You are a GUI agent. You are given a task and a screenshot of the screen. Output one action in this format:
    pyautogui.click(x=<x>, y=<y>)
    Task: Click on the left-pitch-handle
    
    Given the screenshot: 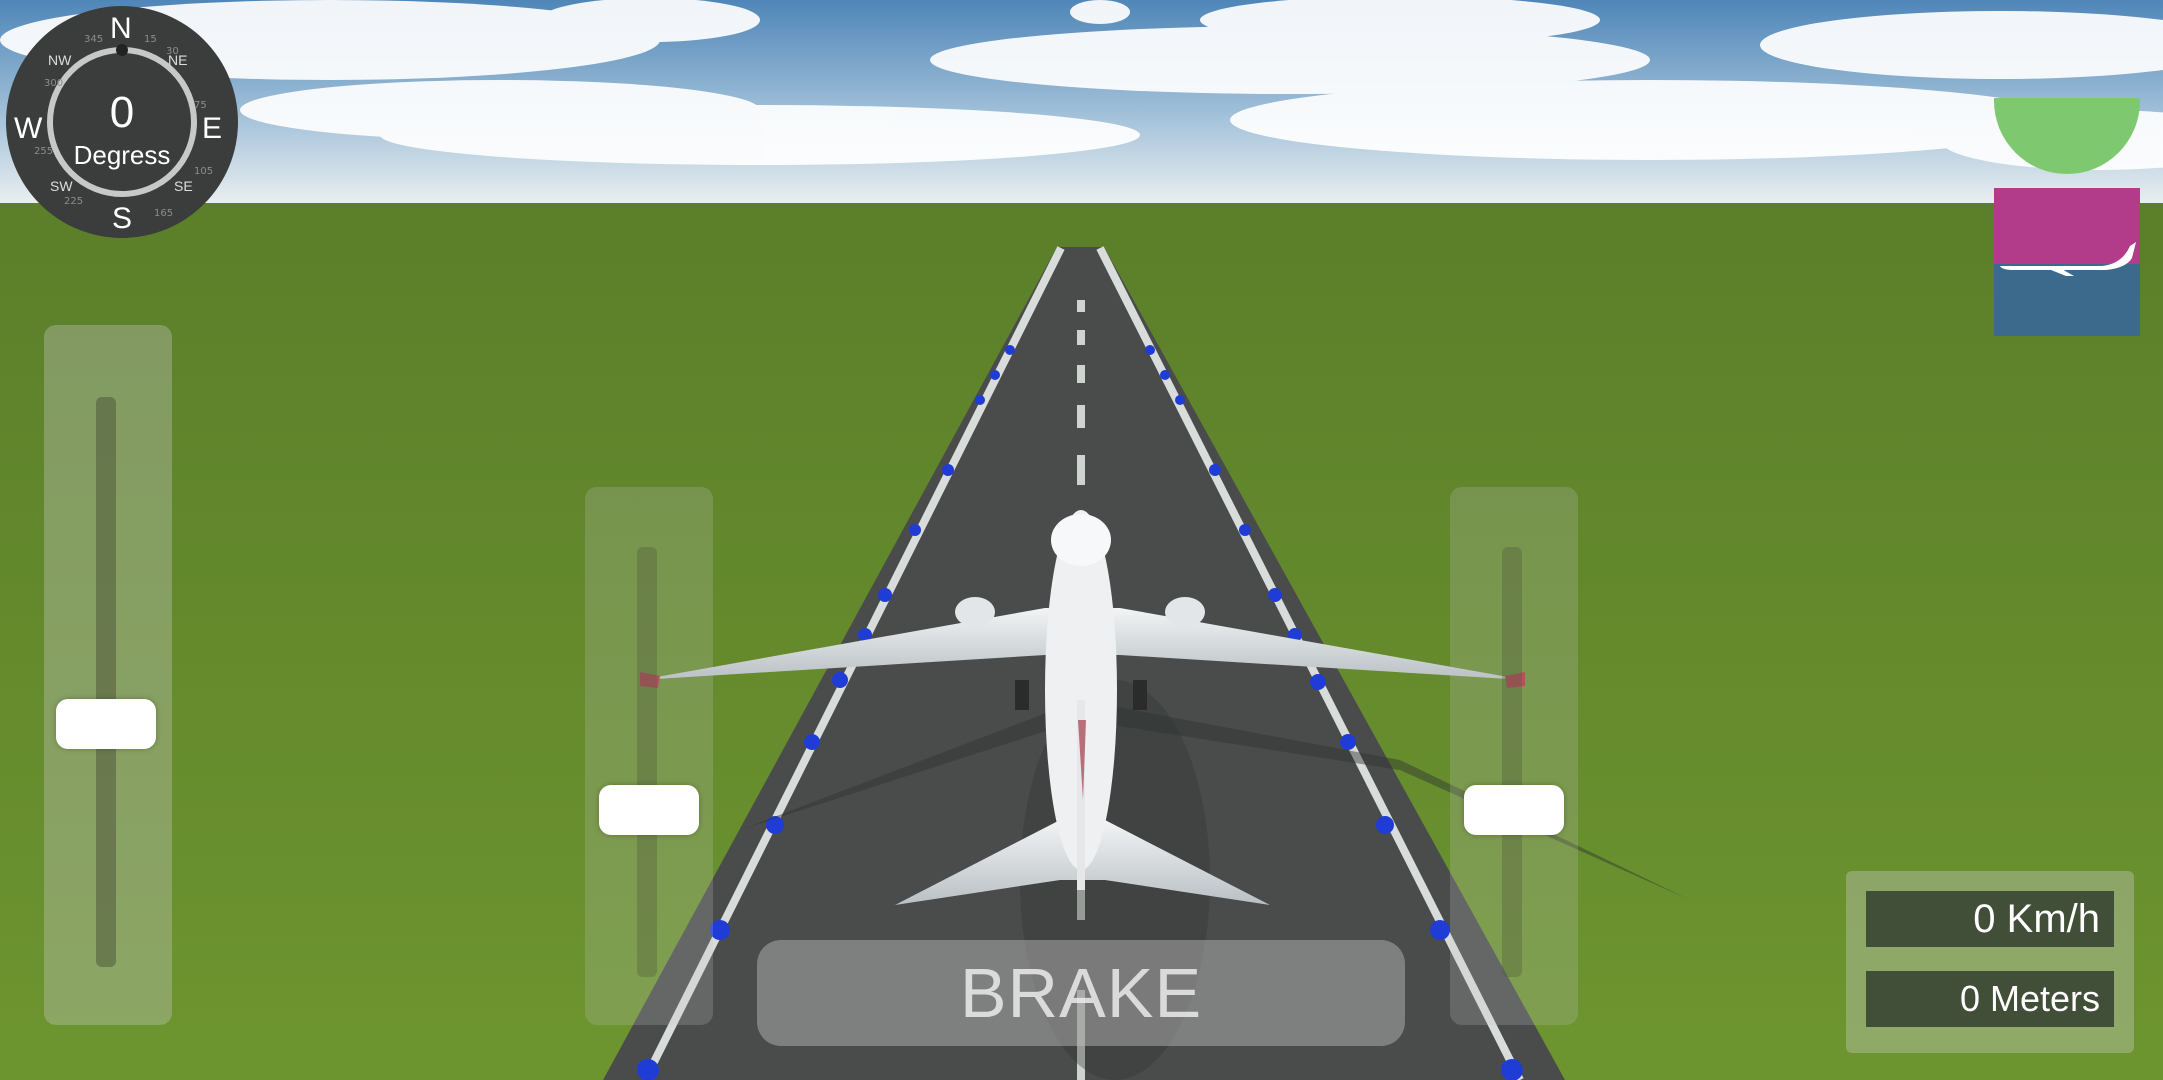 What is the action you would take?
    pyautogui.click(x=649, y=809)
    